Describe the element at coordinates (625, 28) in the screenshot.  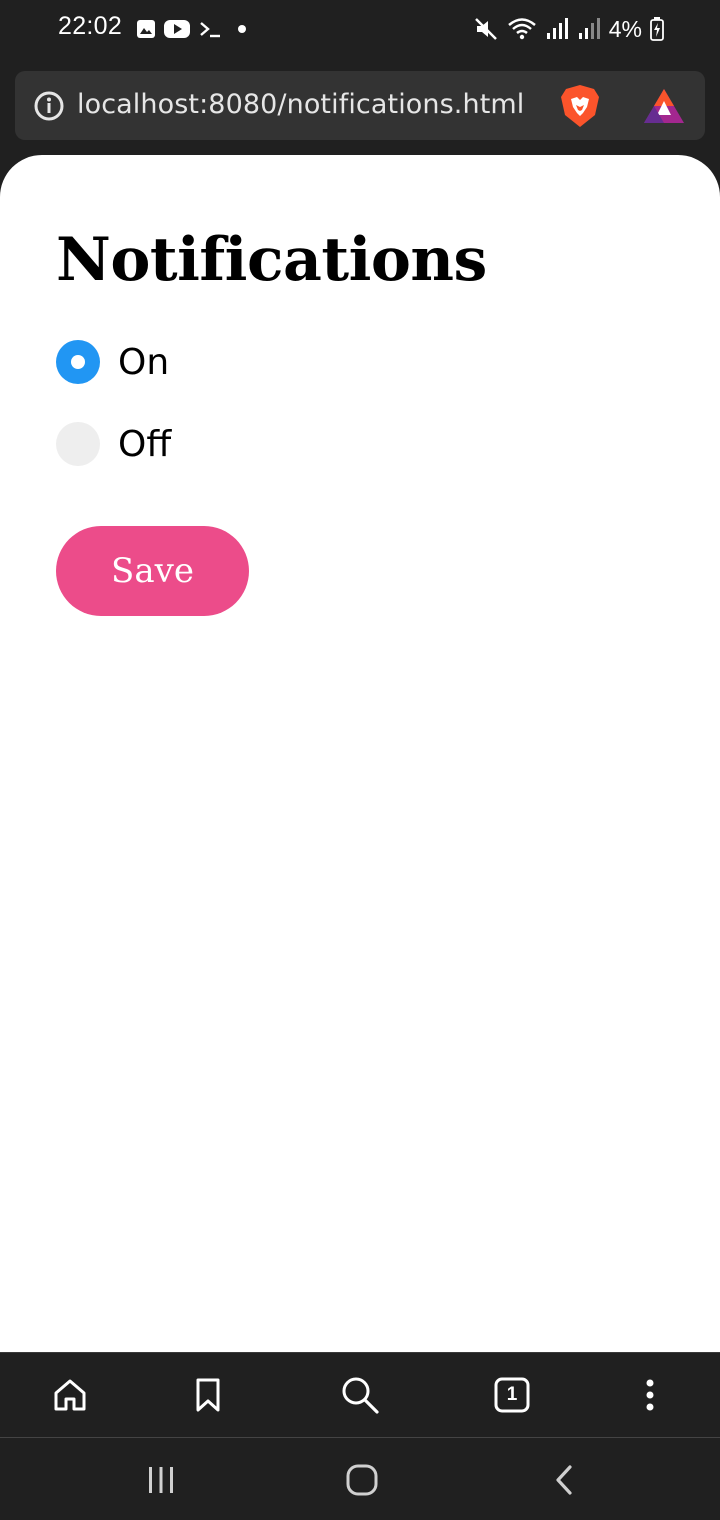
I see `battery-percent: 4%` at that location.